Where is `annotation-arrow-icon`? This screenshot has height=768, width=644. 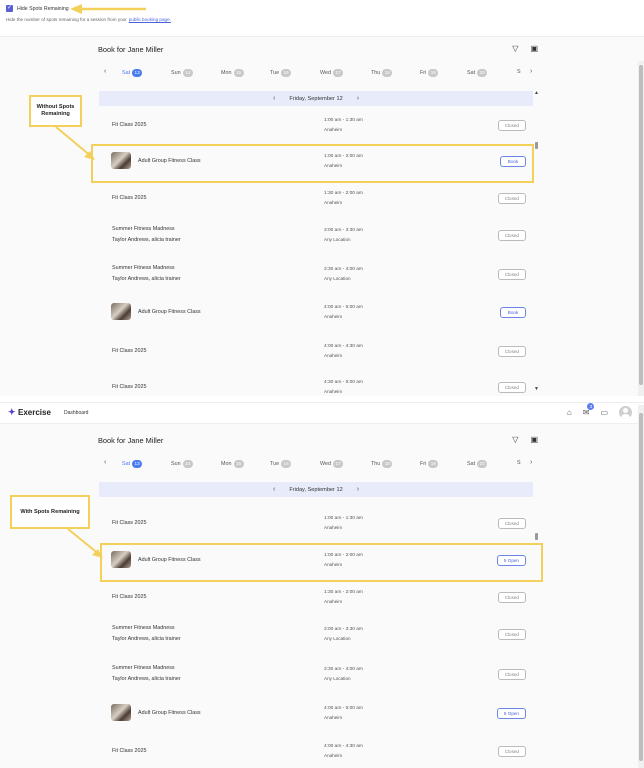
annotation-arrow-icon is located at coordinates (108, 9).